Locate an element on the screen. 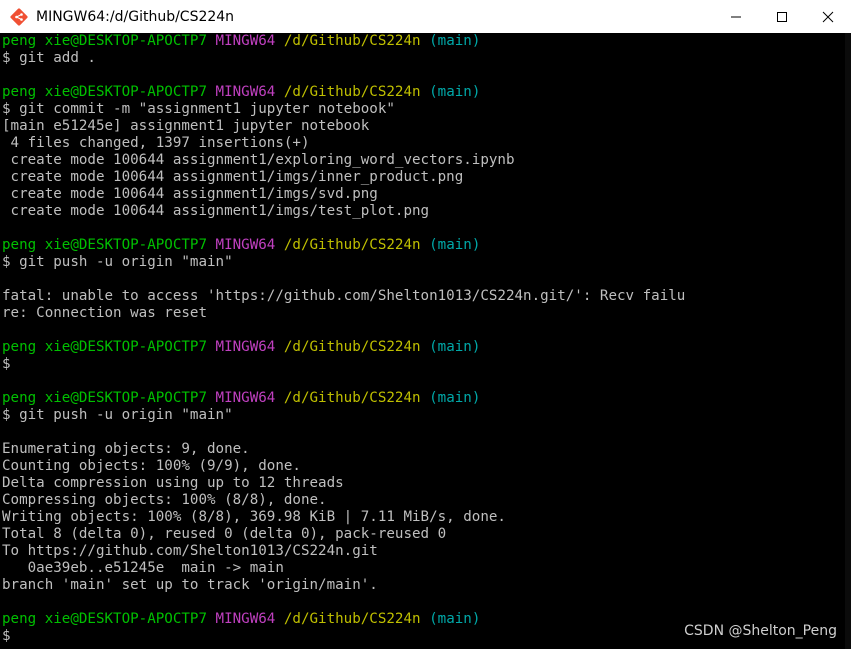 The width and height of the screenshot is (851, 649). terminal-line: Compressing objects: 100% (8/8), done. is located at coordinates (164, 500).